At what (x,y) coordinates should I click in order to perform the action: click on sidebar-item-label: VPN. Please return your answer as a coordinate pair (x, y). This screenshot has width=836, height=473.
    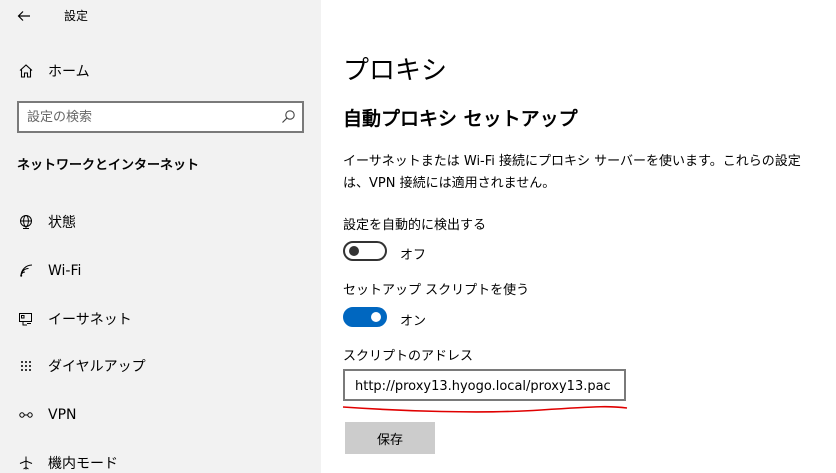
    Looking at the image, I should click on (62, 415).